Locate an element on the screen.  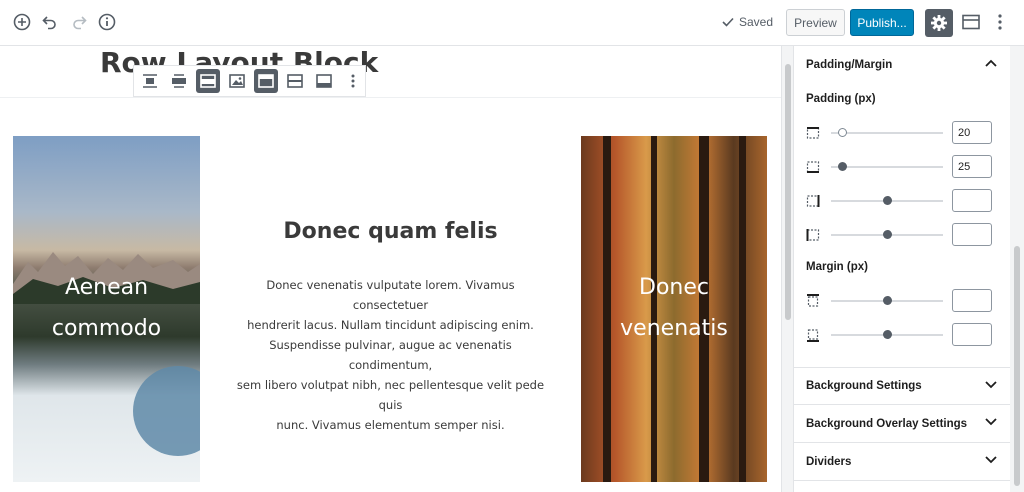
margin-bottom-icon is located at coordinates (813, 335).